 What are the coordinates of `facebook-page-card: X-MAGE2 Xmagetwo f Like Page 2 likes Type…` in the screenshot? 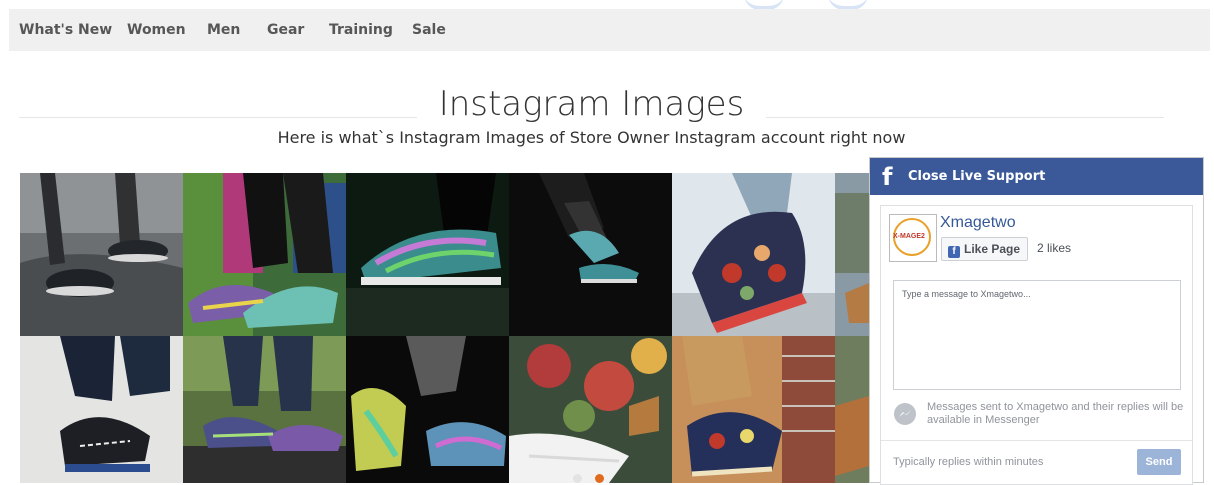 It's located at (1036, 345).